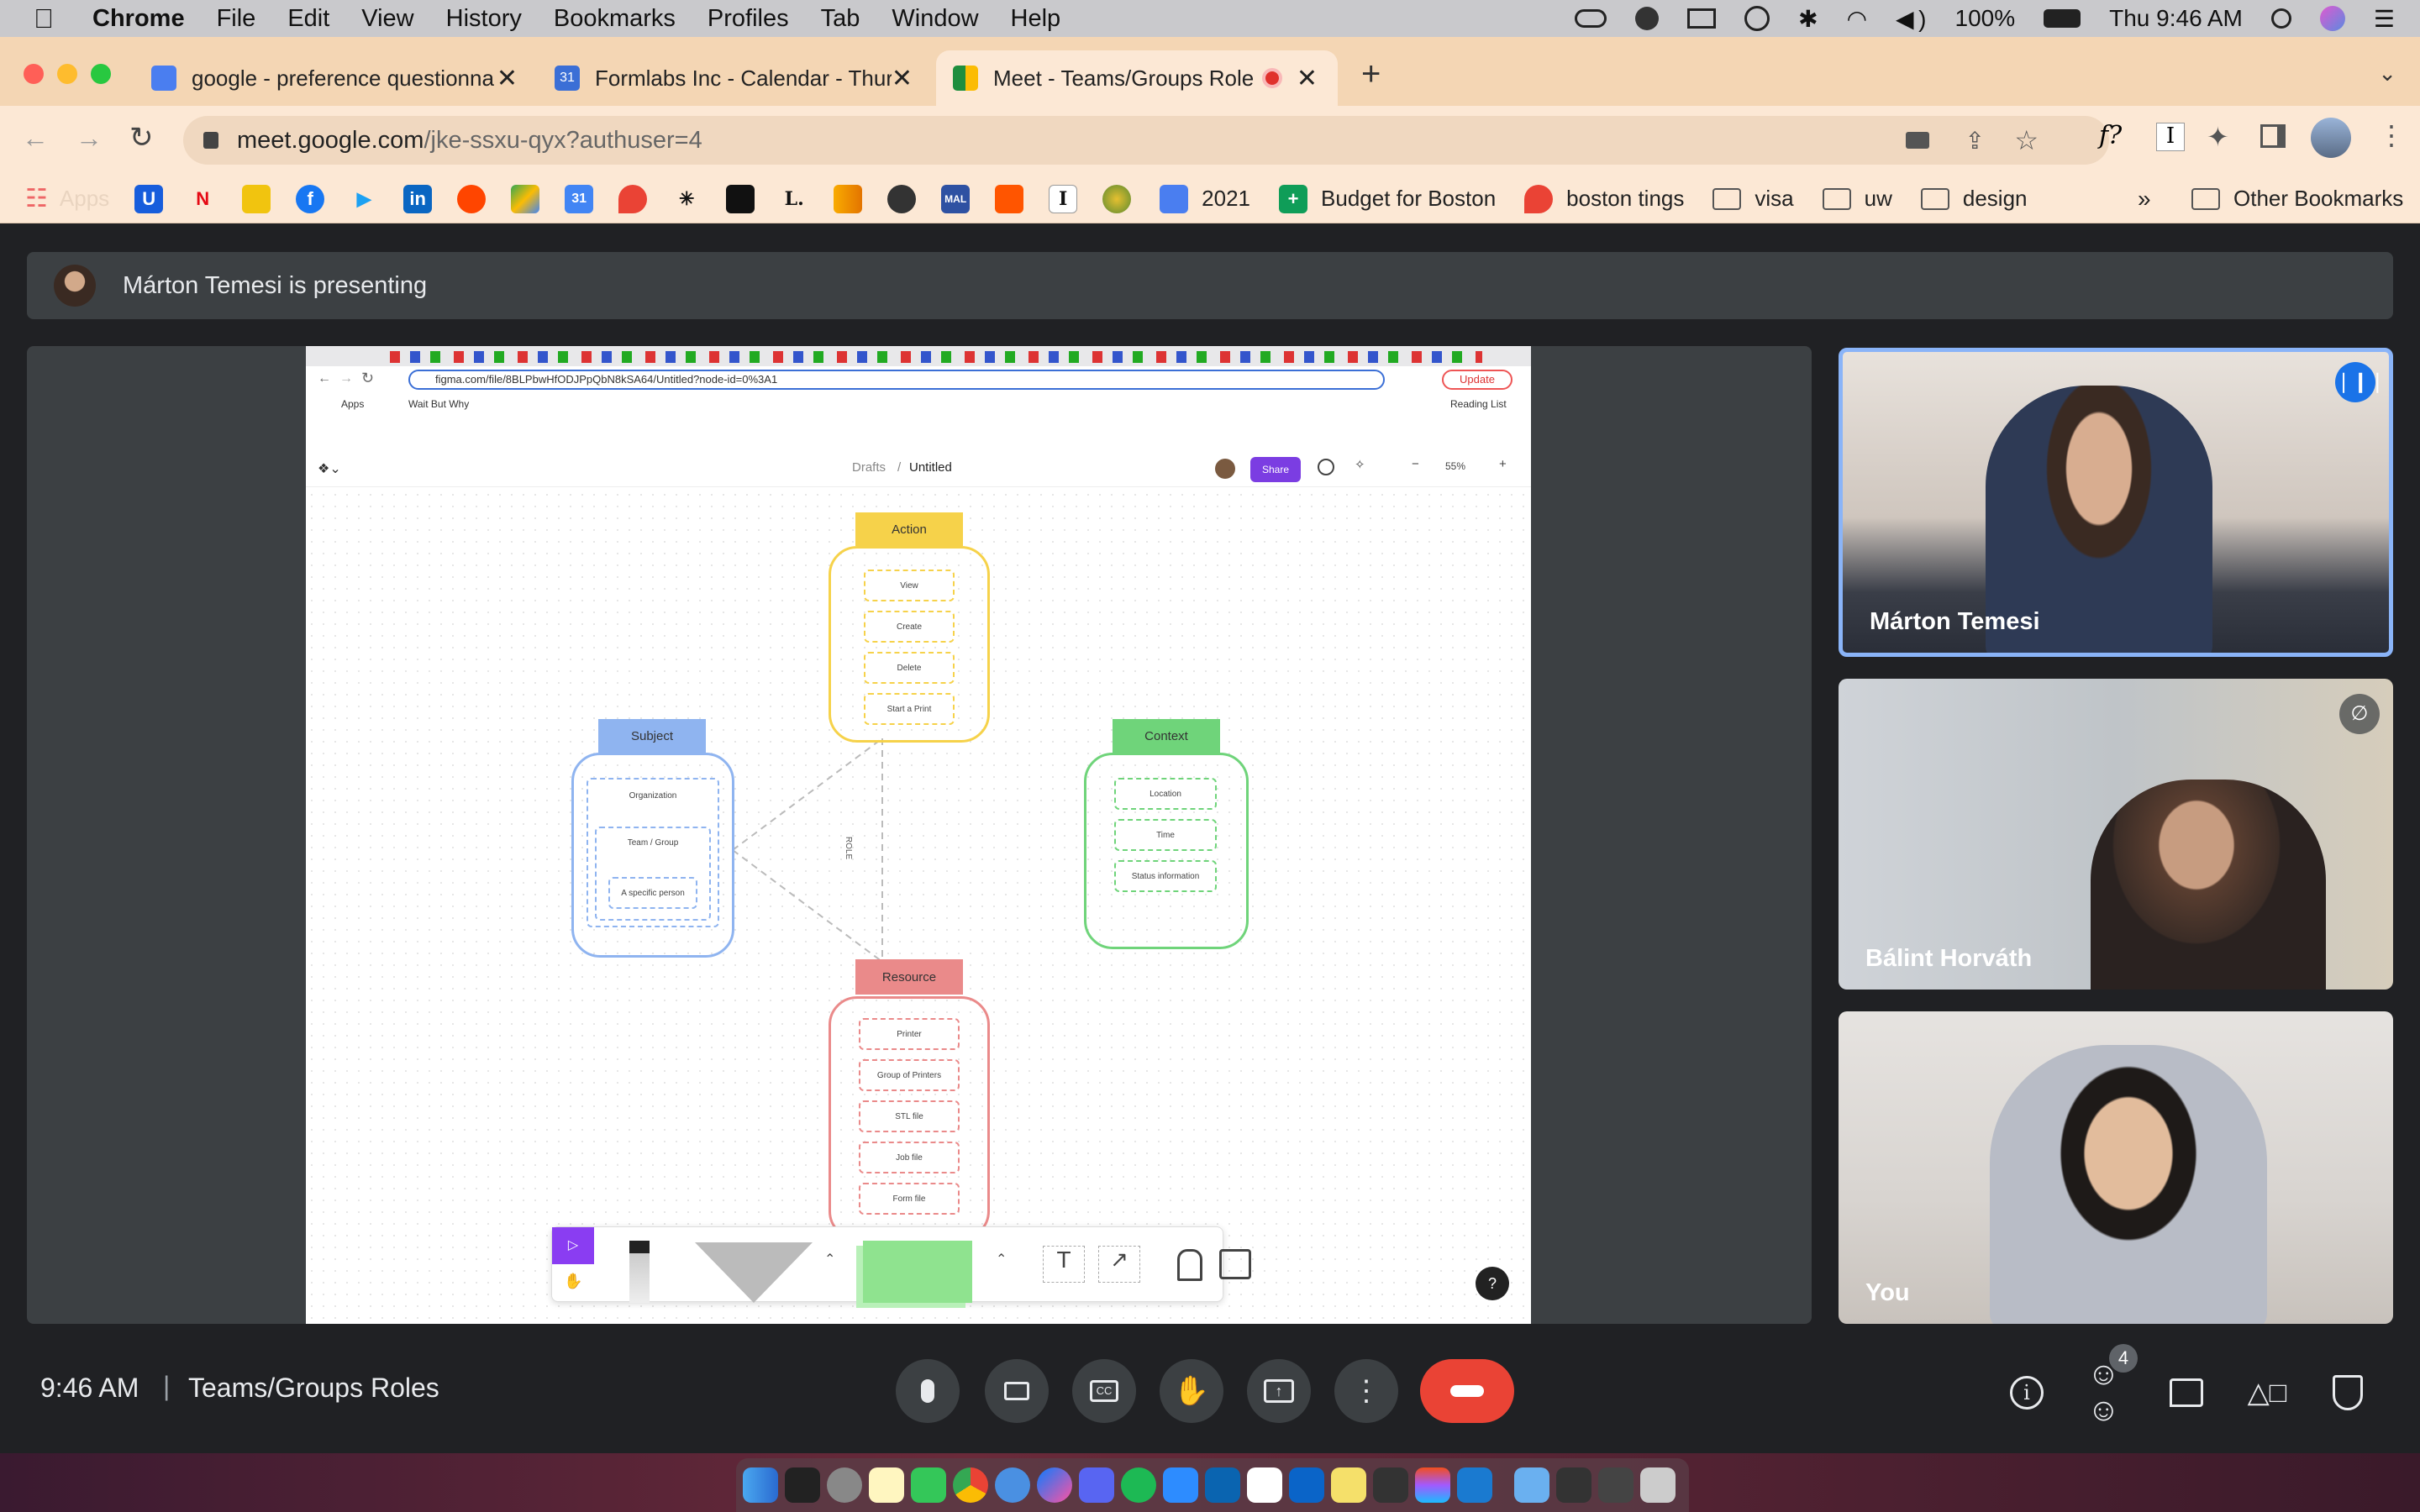 This screenshot has width=2420, height=1512. What do you see at coordinates (749, 19) in the screenshot?
I see `menu-profiles: Profiles` at bounding box center [749, 19].